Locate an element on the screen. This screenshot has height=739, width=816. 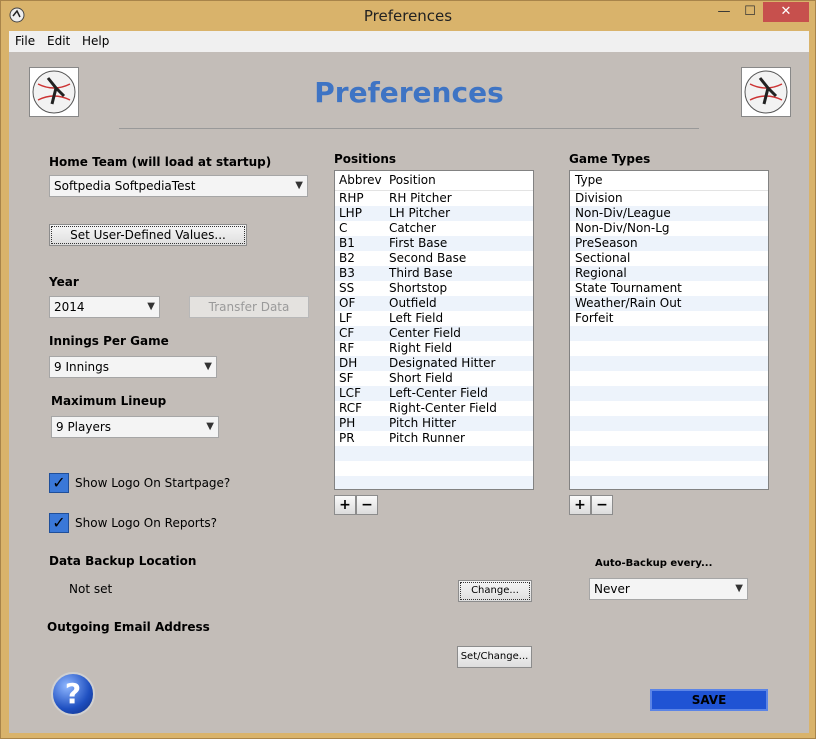
list-item: Sectional is located at coordinates (669, 258).